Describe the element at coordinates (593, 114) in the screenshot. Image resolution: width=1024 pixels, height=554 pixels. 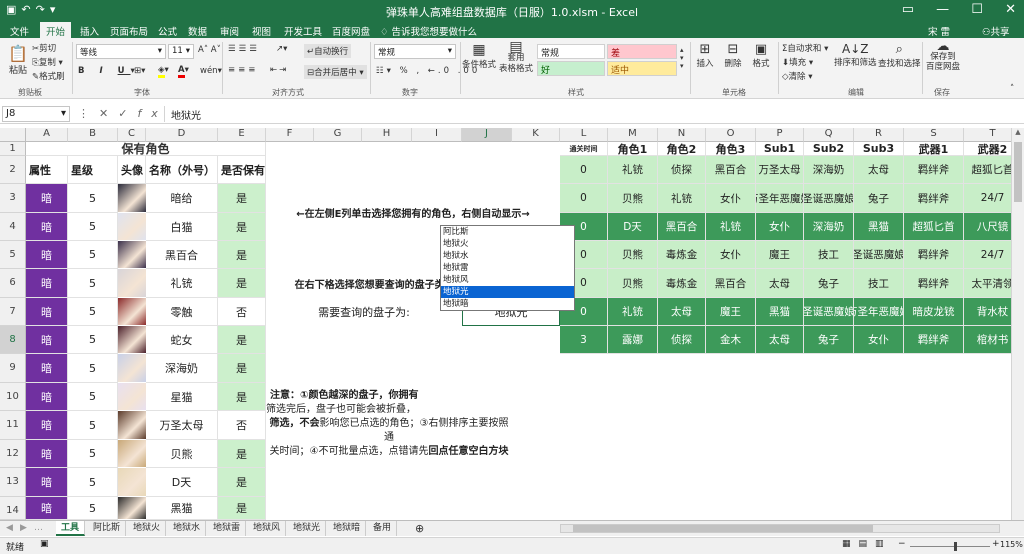
I see `formula-input: 地狱光` at that location.